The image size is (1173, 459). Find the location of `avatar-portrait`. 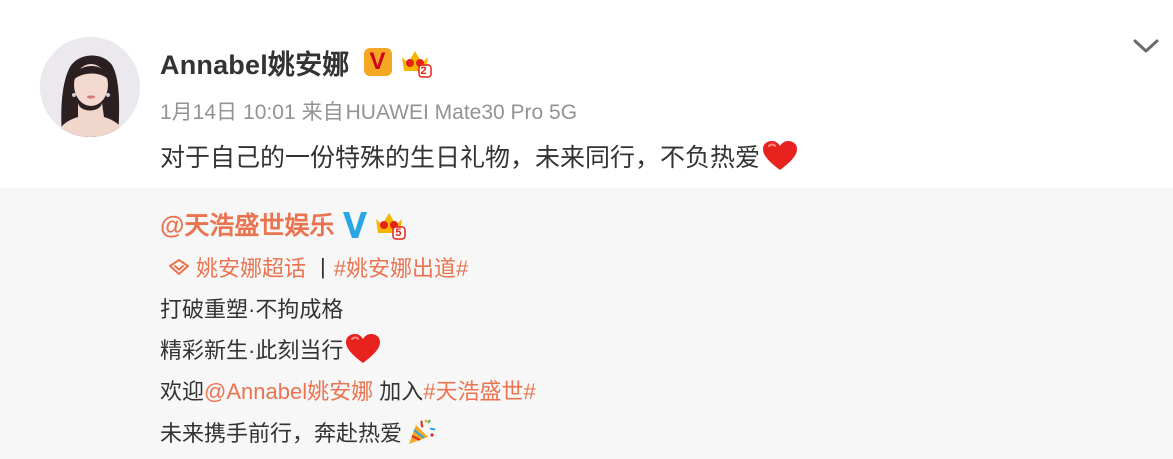

avatar-portrait is located at coordinates (90, 87).